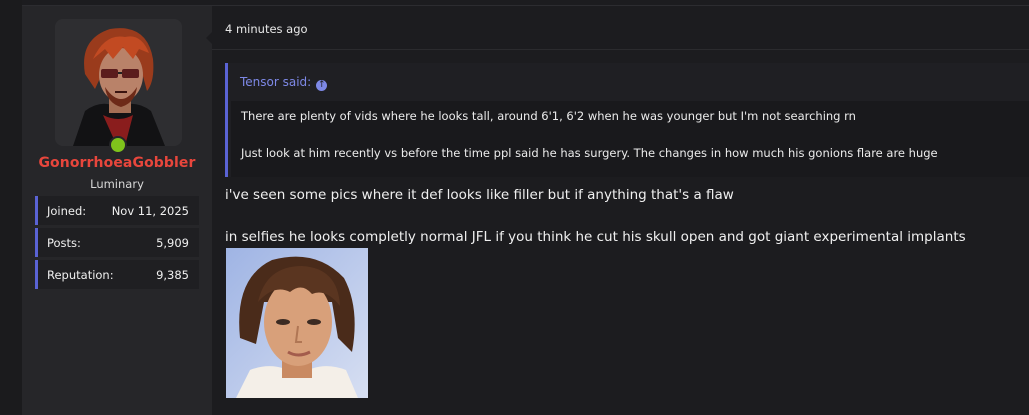 The image size is (1029, 415). I want to click on avatar, so click(118, 82).